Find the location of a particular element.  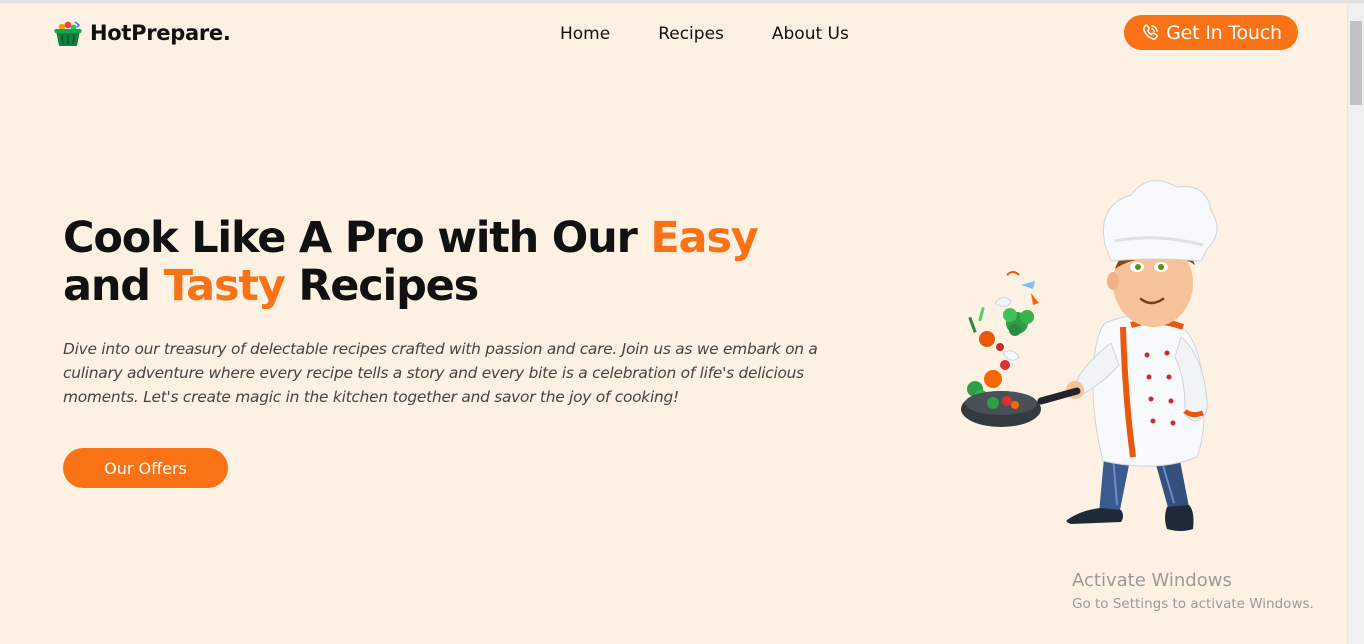

basket-icon is located at coordinates (68, 33).